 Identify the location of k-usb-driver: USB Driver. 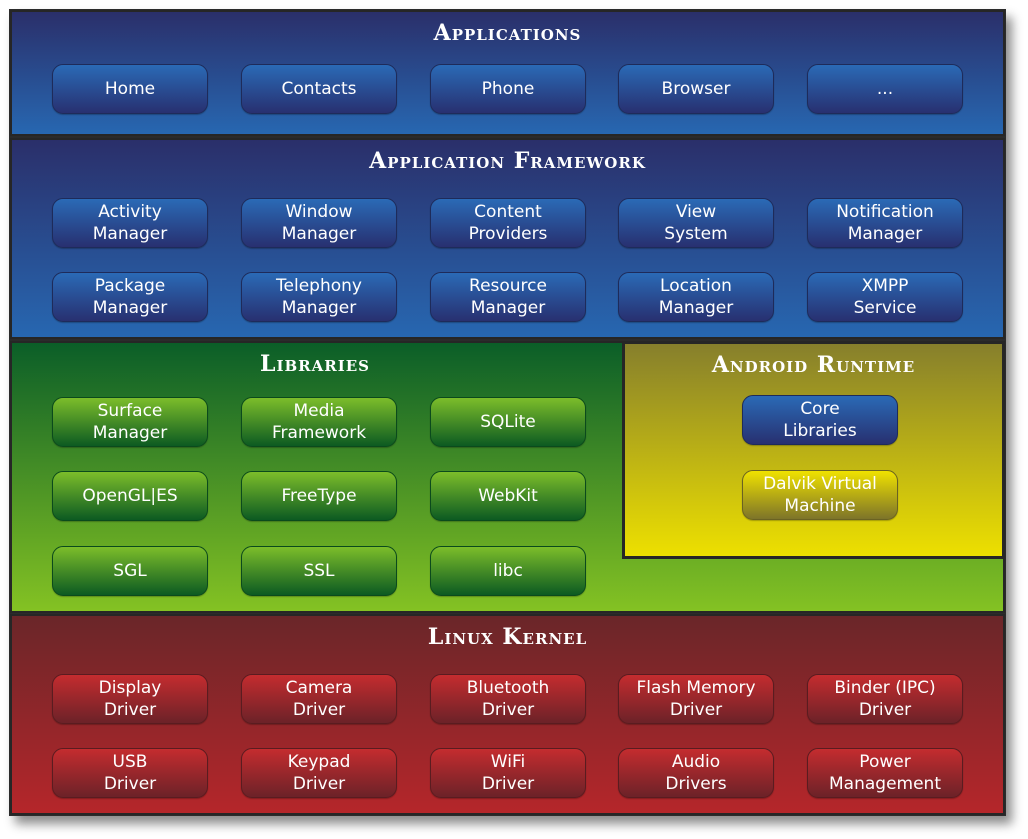
(130, 773).